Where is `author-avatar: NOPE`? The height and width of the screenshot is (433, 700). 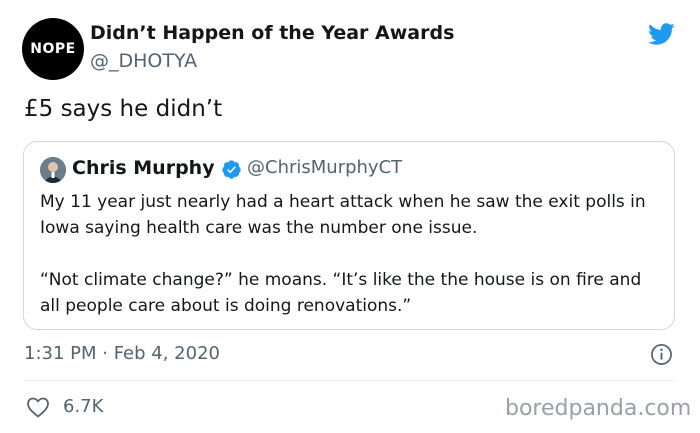
author-avatar: NOPE is located at coordinates (53, 49).